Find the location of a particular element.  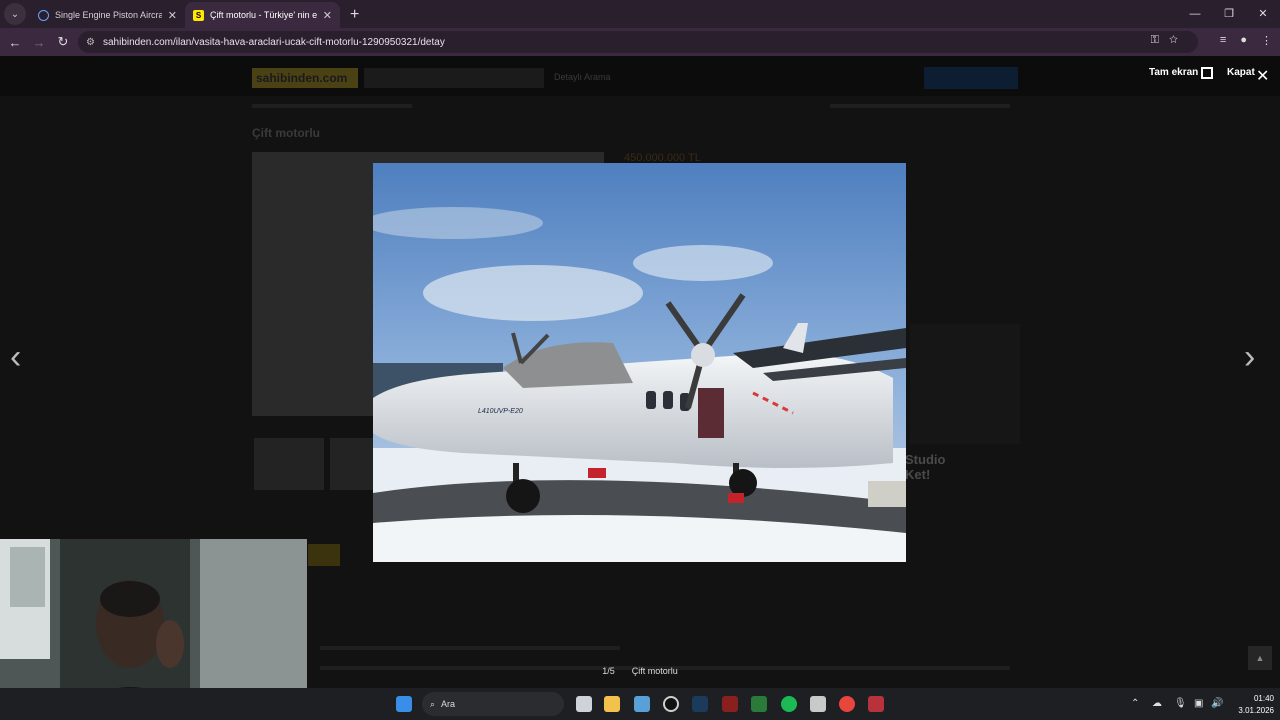

media-controls-icon: ≡ is located at coordinates (1223, 40).